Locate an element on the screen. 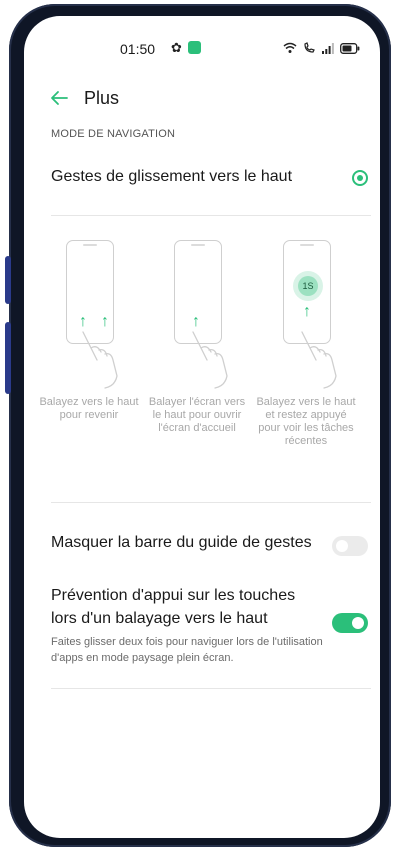 Image resolution: width=401 pixels, height=852 pixels. hide-guide-bar-toggle is located at coordinates (350, 546).